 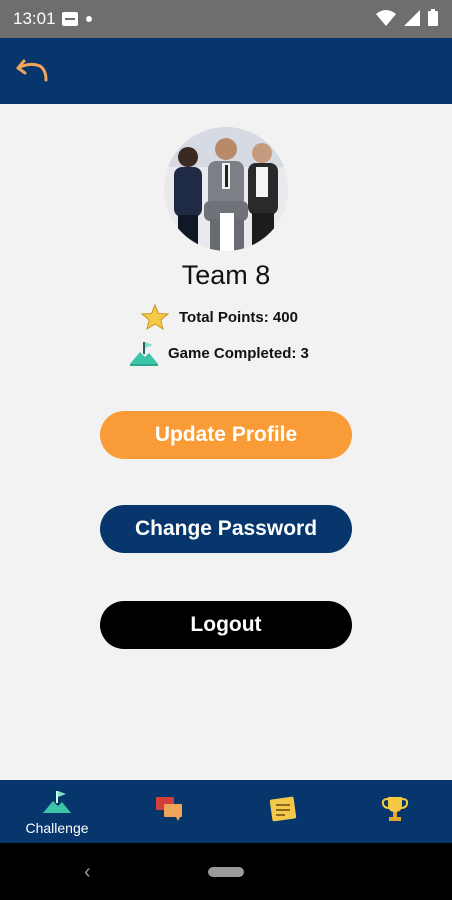 What do you see at coordinates (226, 19) in the screenshot?
I see `status-bar: 13:01` at bounding box center [226, 19].